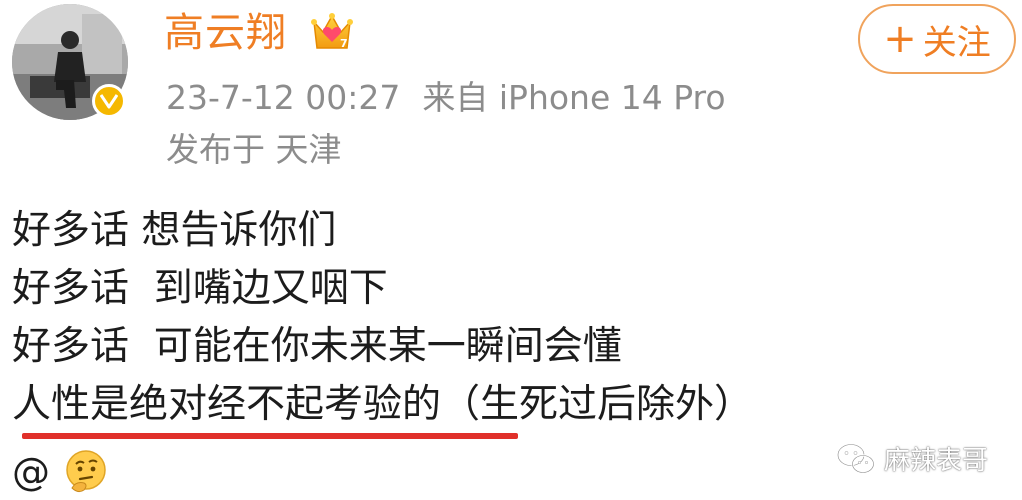  What do you see at coordinates (270, 436) in the screenshot?
I see `red-underline-highlight` at bounding box center [270, 436].